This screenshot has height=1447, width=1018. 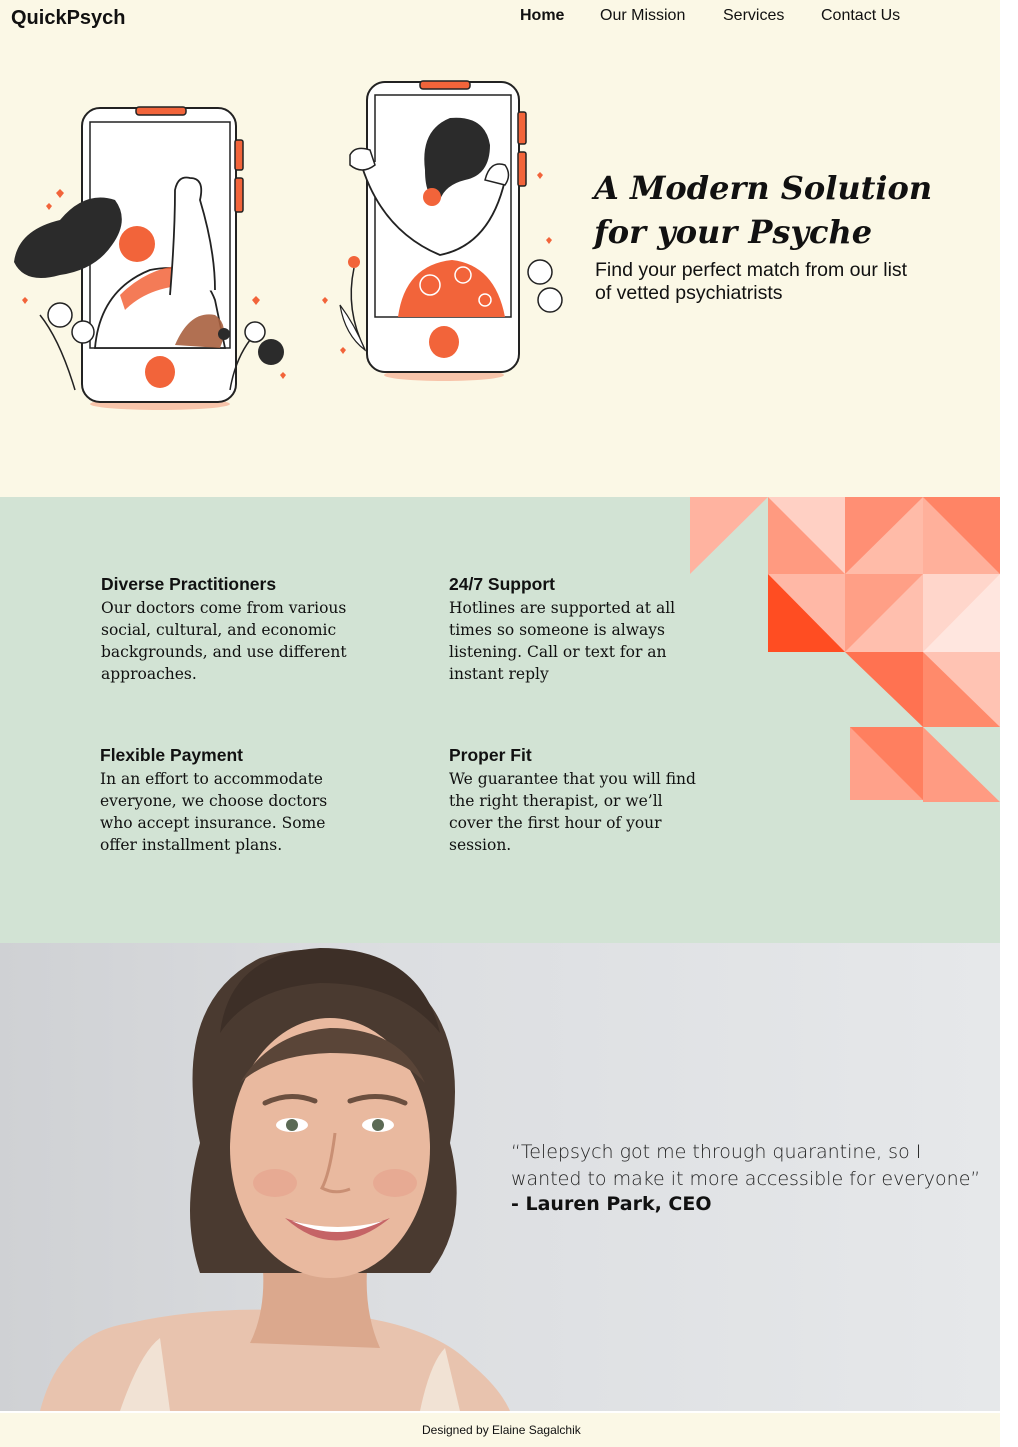 I want to click on hero-title-line2: for your Psyche, so click(x=733, y=232).